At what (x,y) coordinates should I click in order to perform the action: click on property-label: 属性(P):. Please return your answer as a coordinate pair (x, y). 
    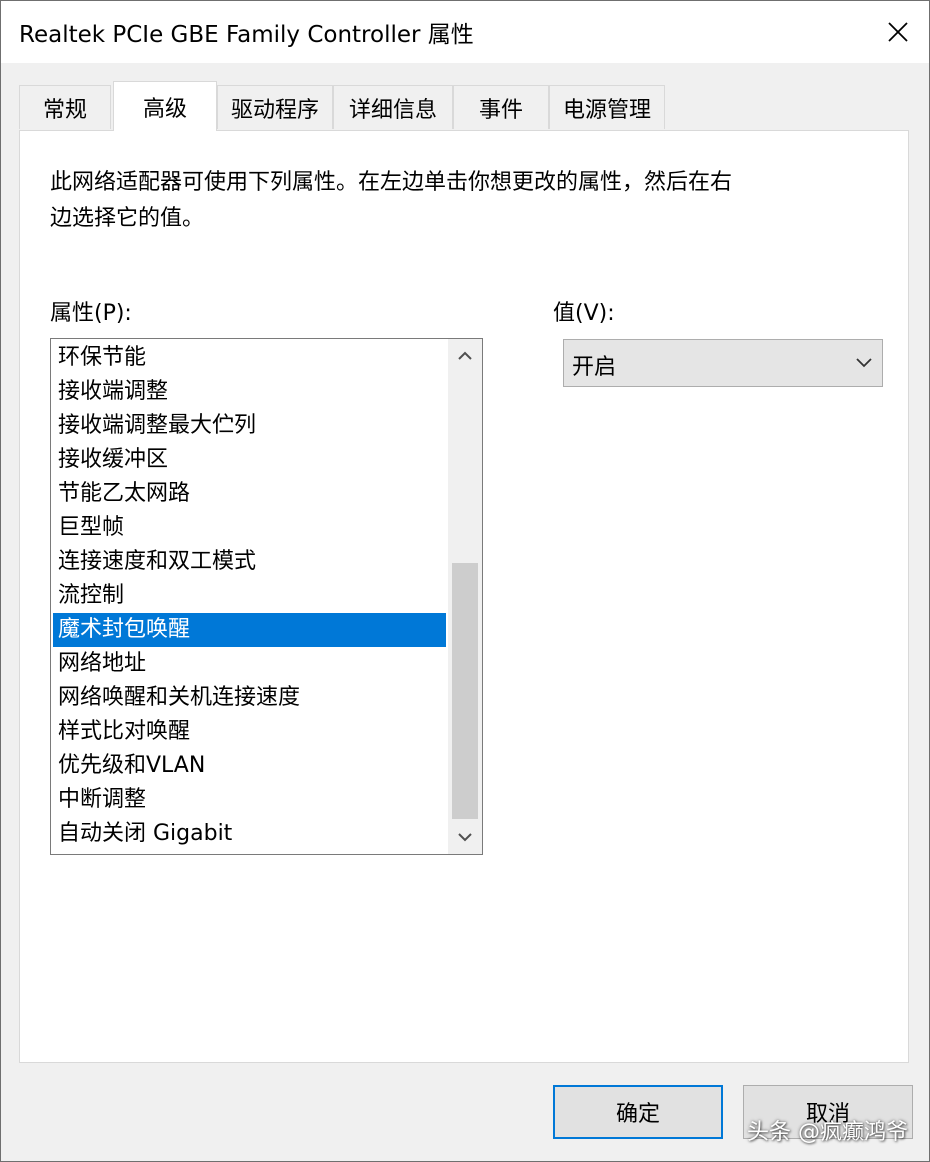
    Looking at the image, I should click on (91, 313).